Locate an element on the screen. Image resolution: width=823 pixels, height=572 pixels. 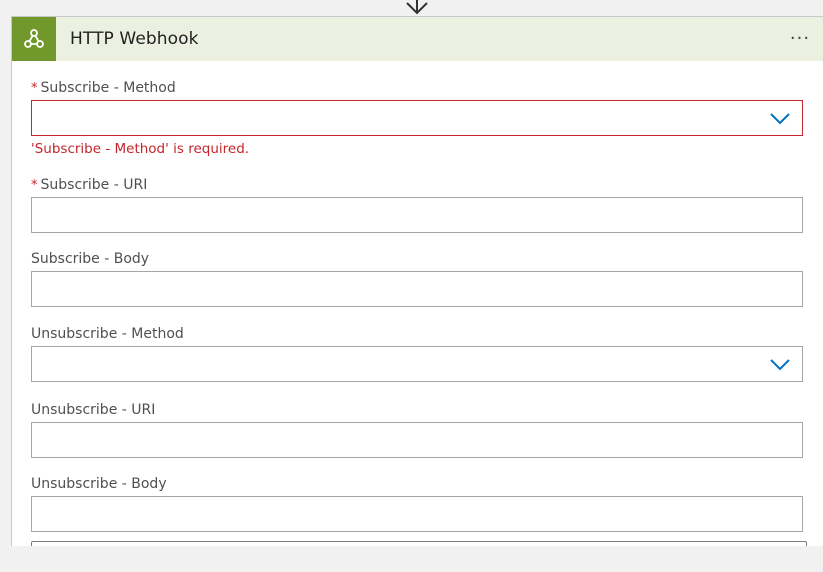
subscribe-method-input is located at coordinates (417, 118).